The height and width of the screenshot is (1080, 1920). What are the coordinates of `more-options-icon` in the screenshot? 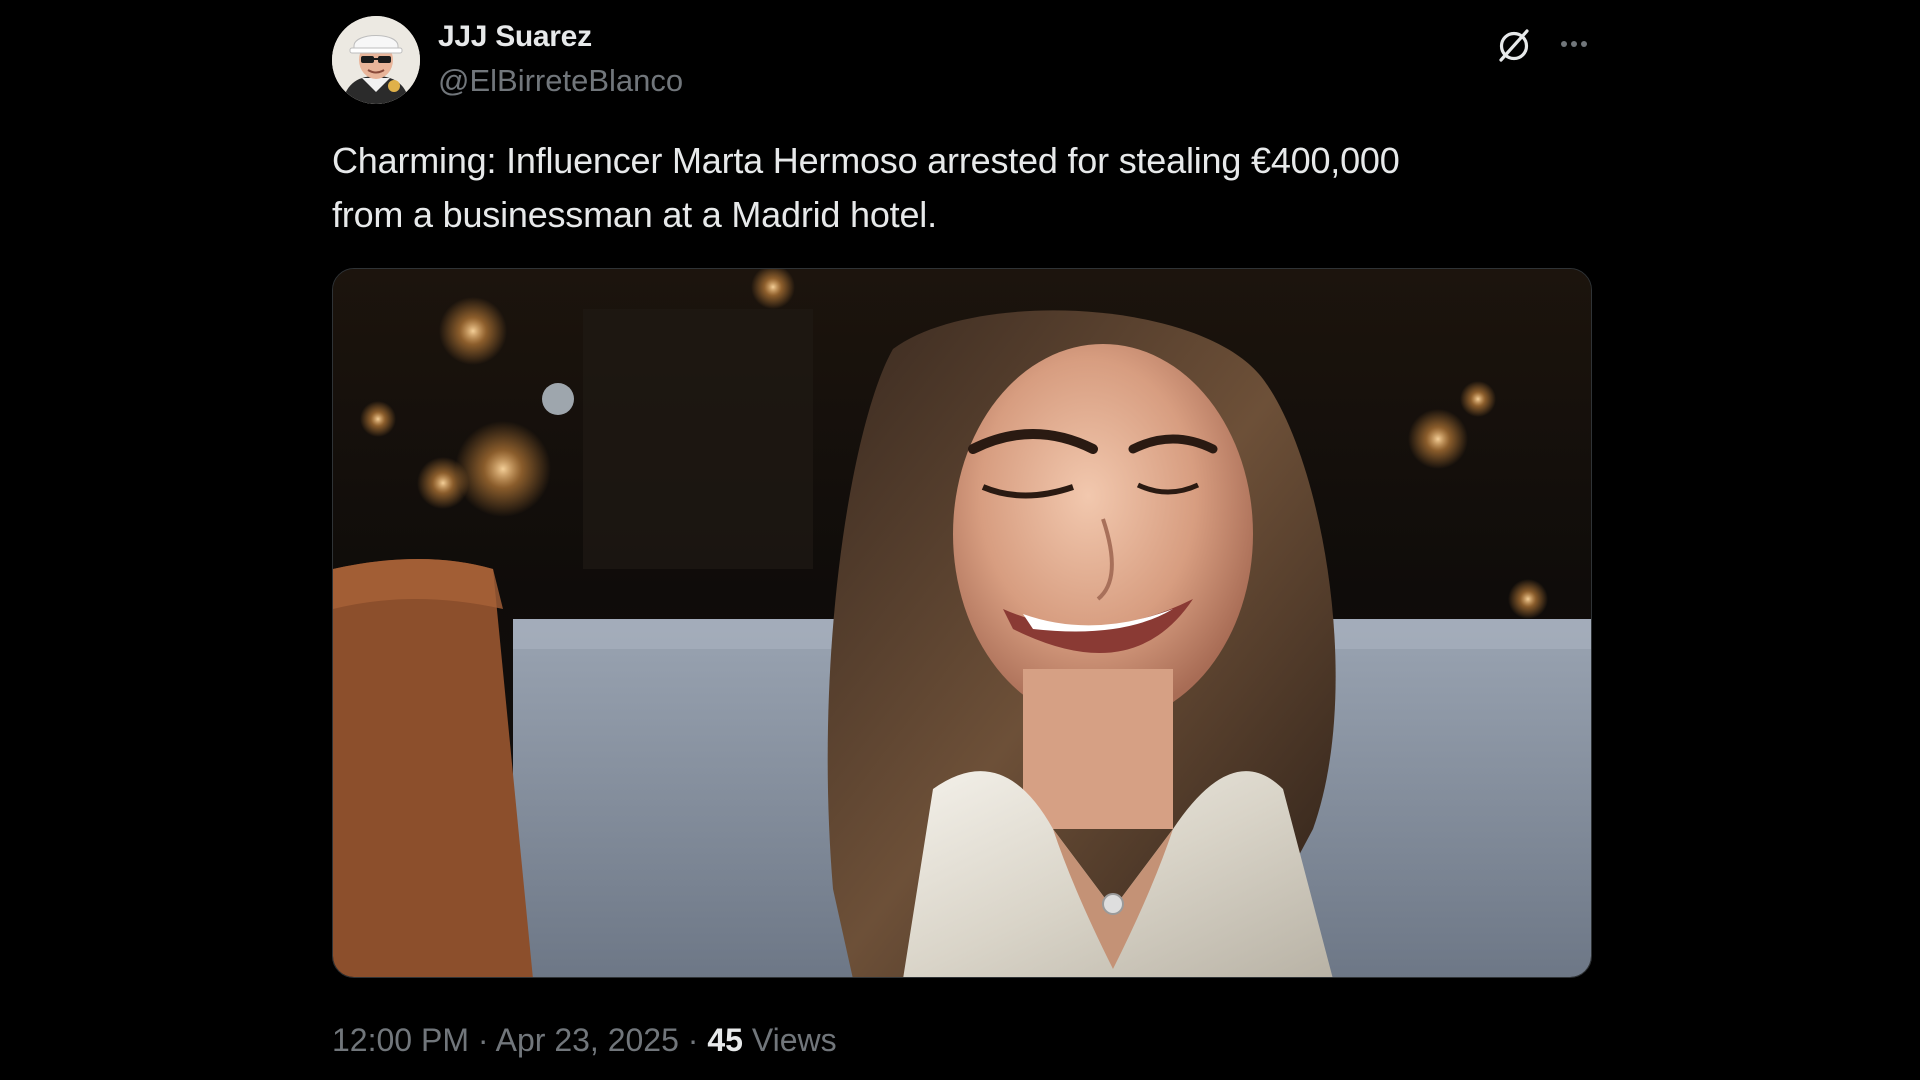 It's located at (1574, 44).